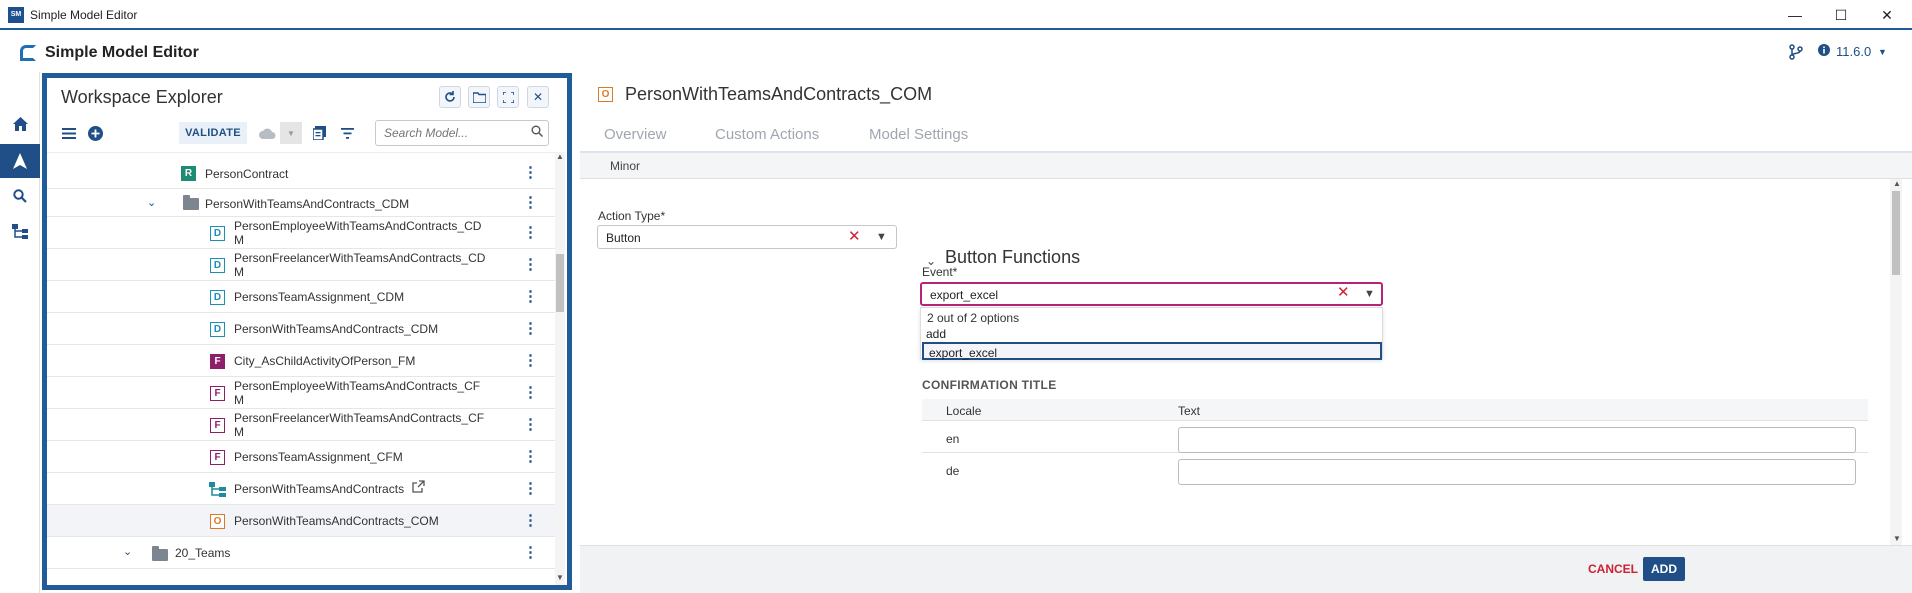 This screenshot has height=593, width=1912. What do you see at coordinates (307, 95) in the screenshot?
I see `explorer-header: Workspace Explorer ✕` at bounding box center [307, 95].